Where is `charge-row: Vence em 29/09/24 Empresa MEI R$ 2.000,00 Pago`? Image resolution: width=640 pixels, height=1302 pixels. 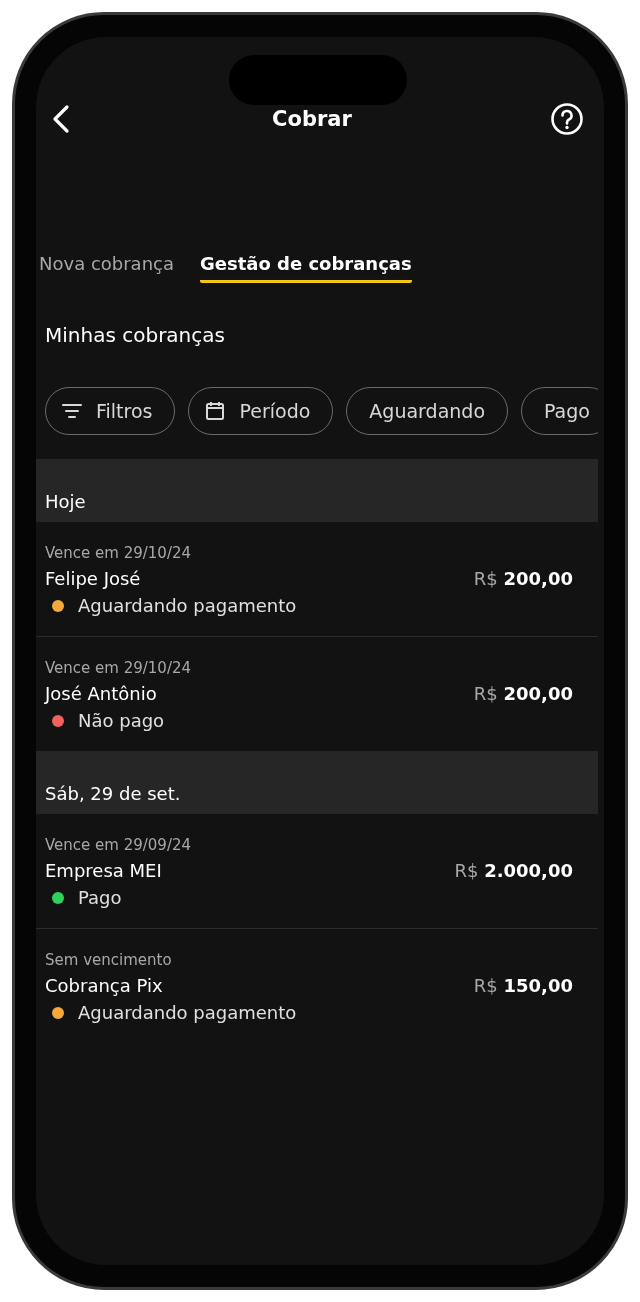
charge-row: Vence em 29/09/24 Empresa MEI R$ 2.000,00 Pago is located at coordinates (317, 871).